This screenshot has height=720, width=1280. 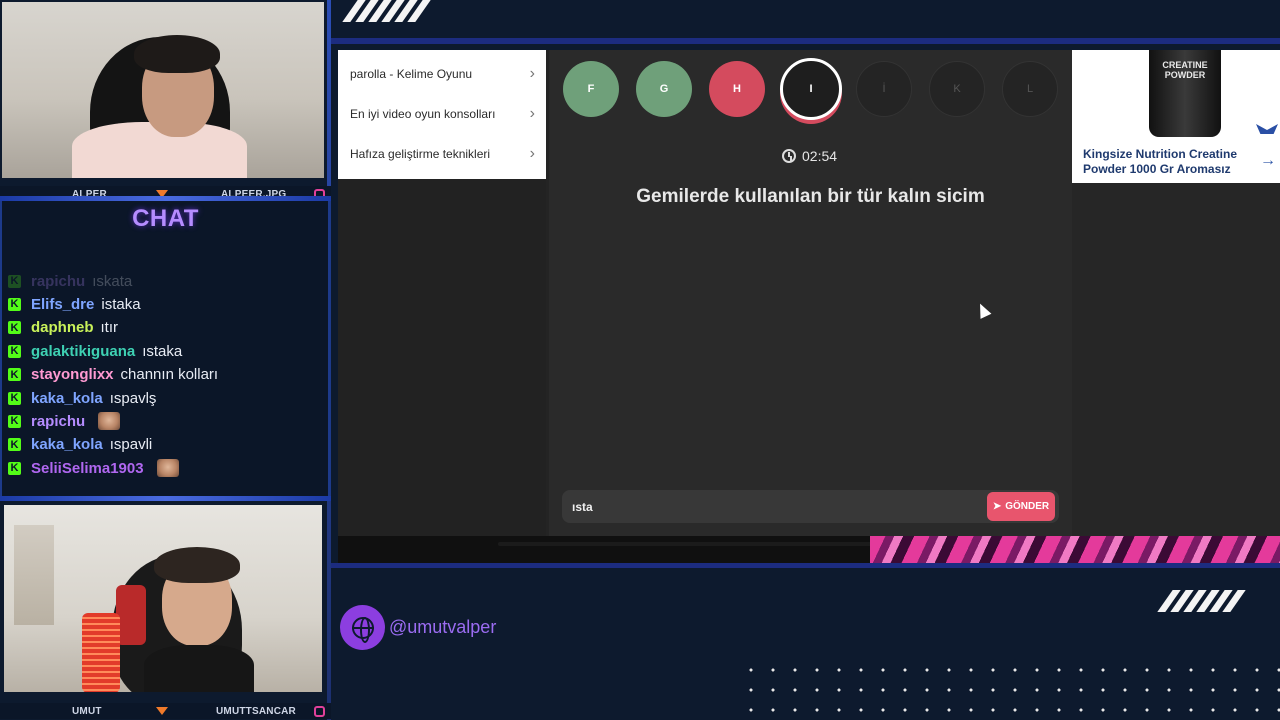 I want to click on product-image: CREATINE POWDER, so click(x=1185, y=93).